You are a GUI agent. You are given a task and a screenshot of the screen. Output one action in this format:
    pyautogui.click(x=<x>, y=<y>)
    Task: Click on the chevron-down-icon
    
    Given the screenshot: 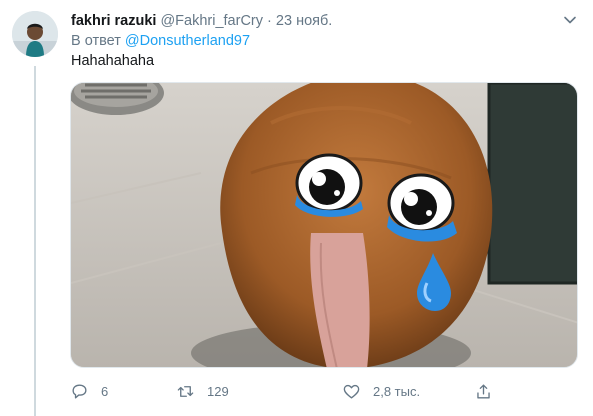 What is the action you would take?
    pyautogui.click(x=570, y=20)
    